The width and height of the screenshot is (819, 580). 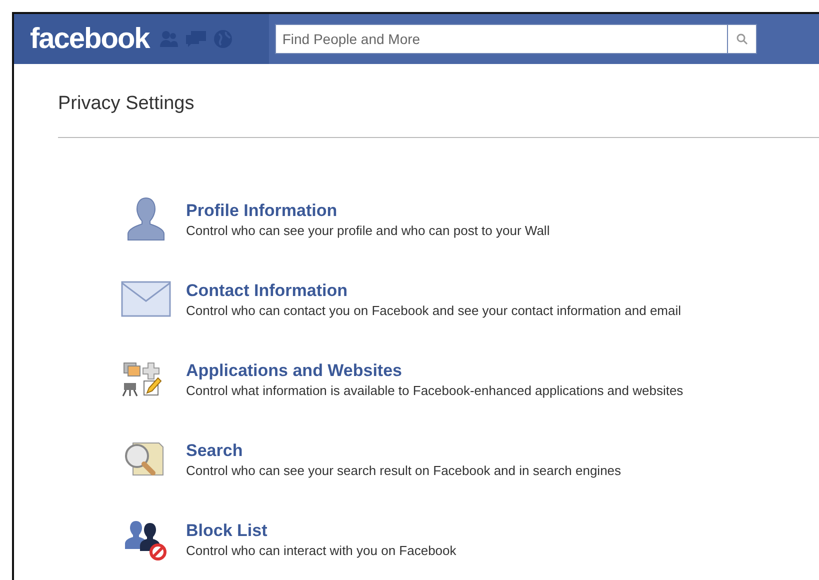 I want to click on search-field: Find People and More, so click(x=501, y=39).